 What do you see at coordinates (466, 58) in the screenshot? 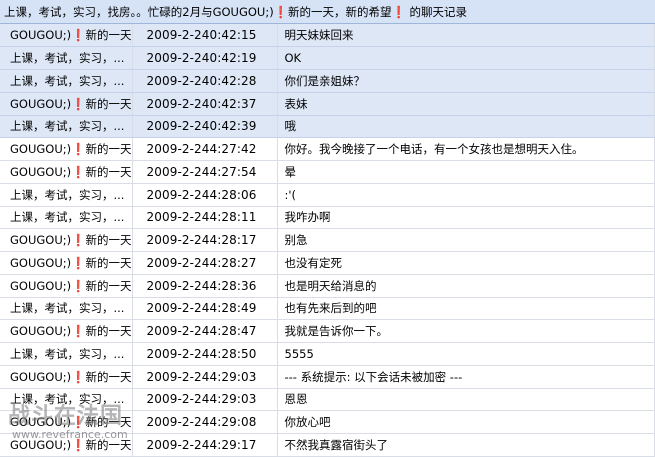
I see `message-cell: OK` at bounding box center [466, 58].